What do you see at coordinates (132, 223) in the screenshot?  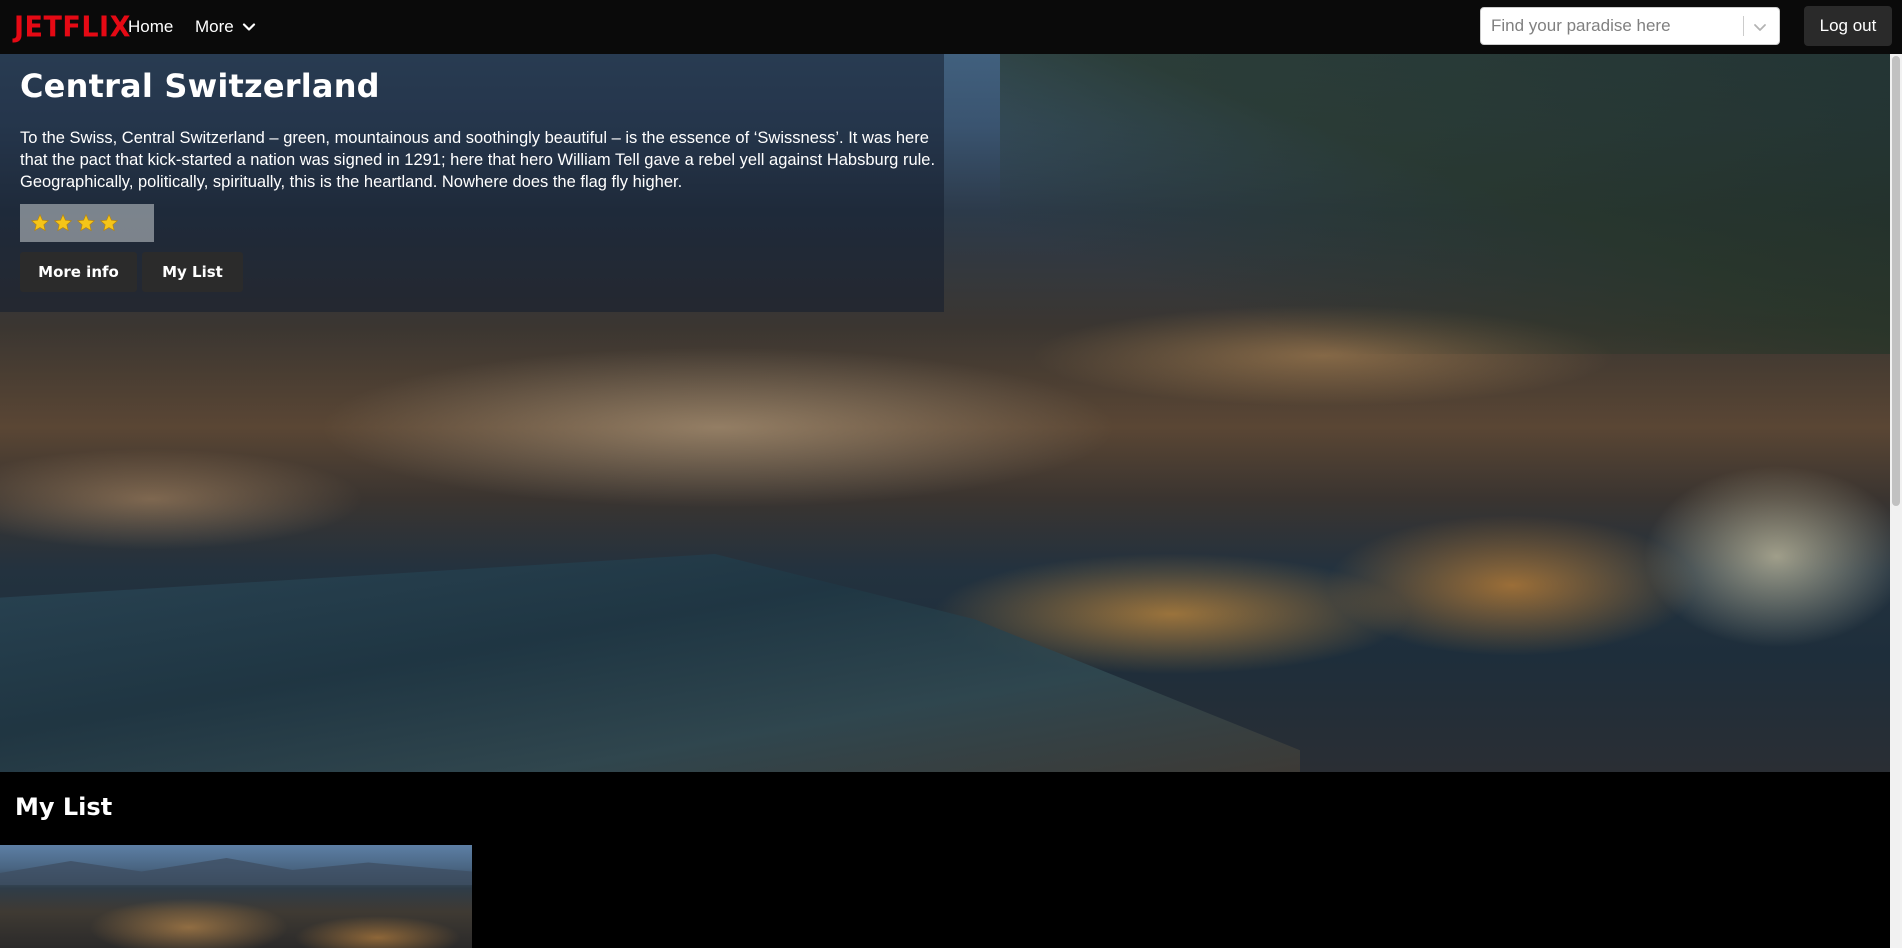 I see `star-empty-icon` at bounding box center [132, 223].